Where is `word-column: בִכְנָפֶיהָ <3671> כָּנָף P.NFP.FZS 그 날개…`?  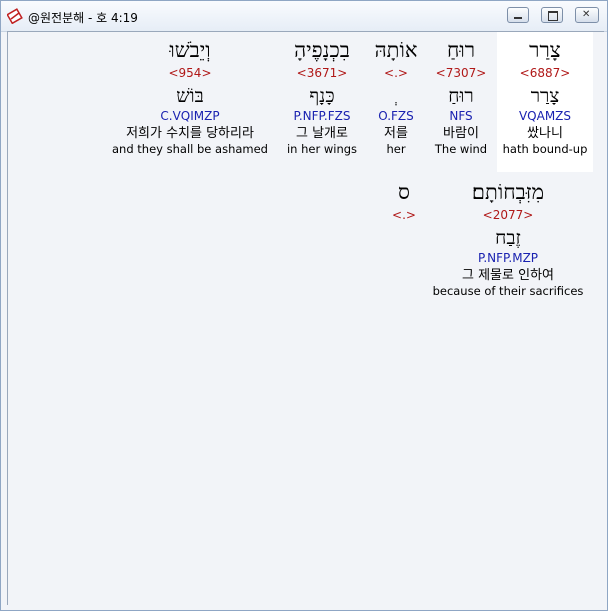
word-column: בִכְנָפֶיהָ <3671> כָּנָף P.NFP.FZS 그 날개… is located at coordinates (322, 97).